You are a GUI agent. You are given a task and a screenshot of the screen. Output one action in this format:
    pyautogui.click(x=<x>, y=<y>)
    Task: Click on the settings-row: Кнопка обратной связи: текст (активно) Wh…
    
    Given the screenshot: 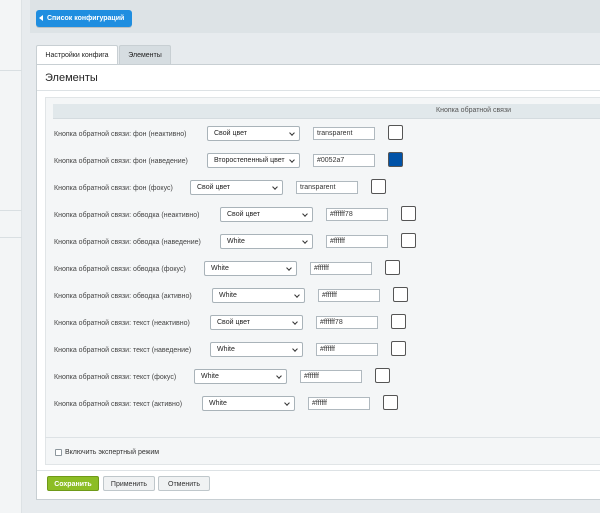 What is the action you would take?
    pyautogui.click(x=300, y=405)
    